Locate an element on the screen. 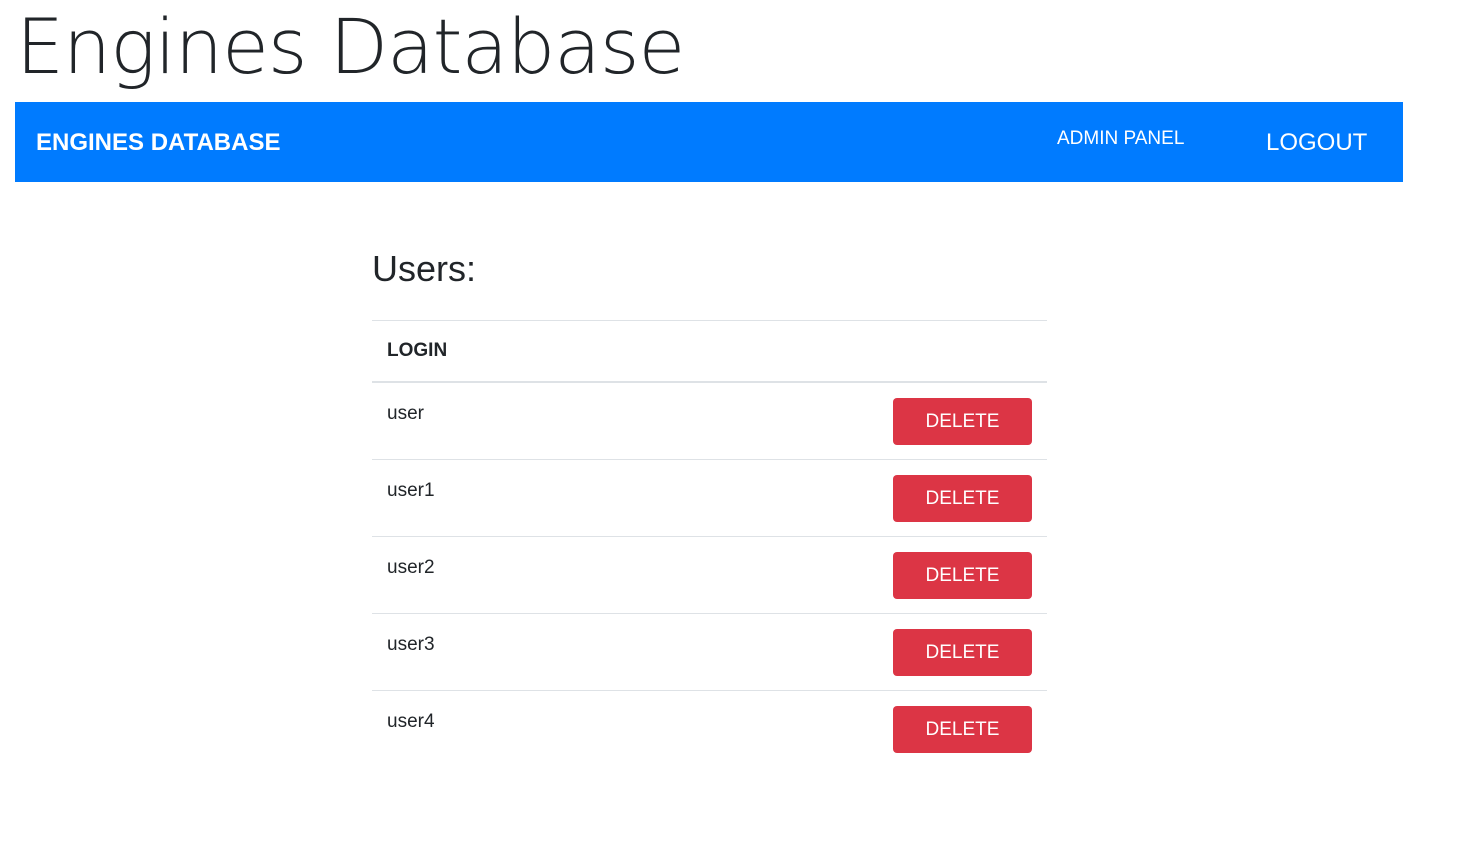  user-login: user1 is located at coordinates (489, 498).